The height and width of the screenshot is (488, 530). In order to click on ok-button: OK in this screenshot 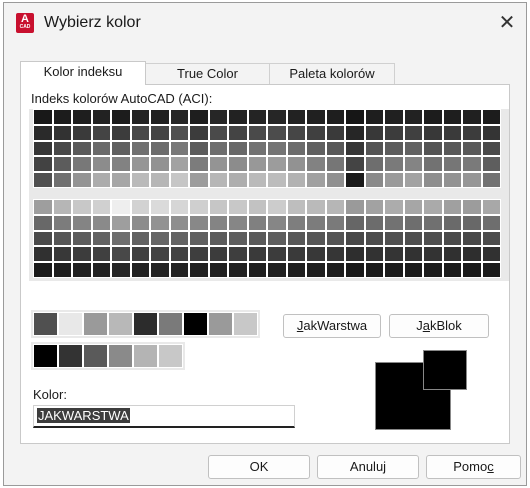, I will do `click(259, 467)`.